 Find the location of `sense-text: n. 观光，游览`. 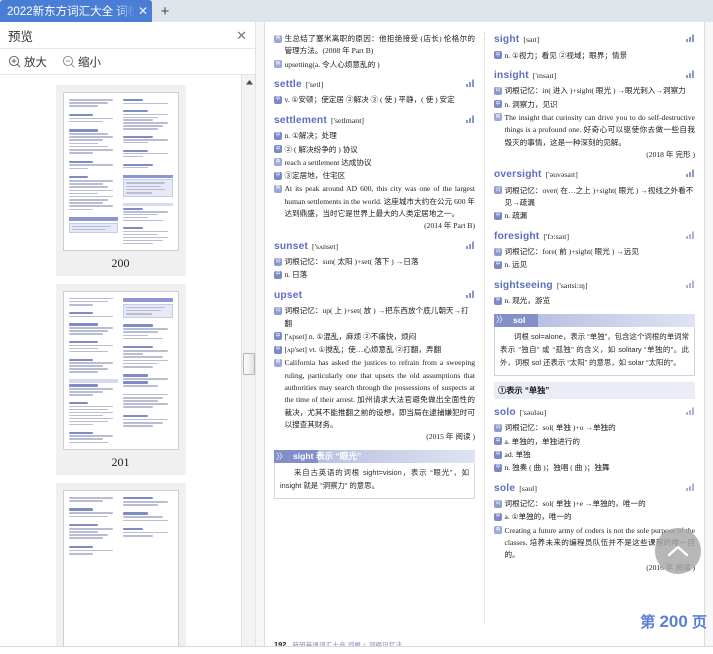

sense-text: n. 观光，游览 is located at coordinates (527, 301).